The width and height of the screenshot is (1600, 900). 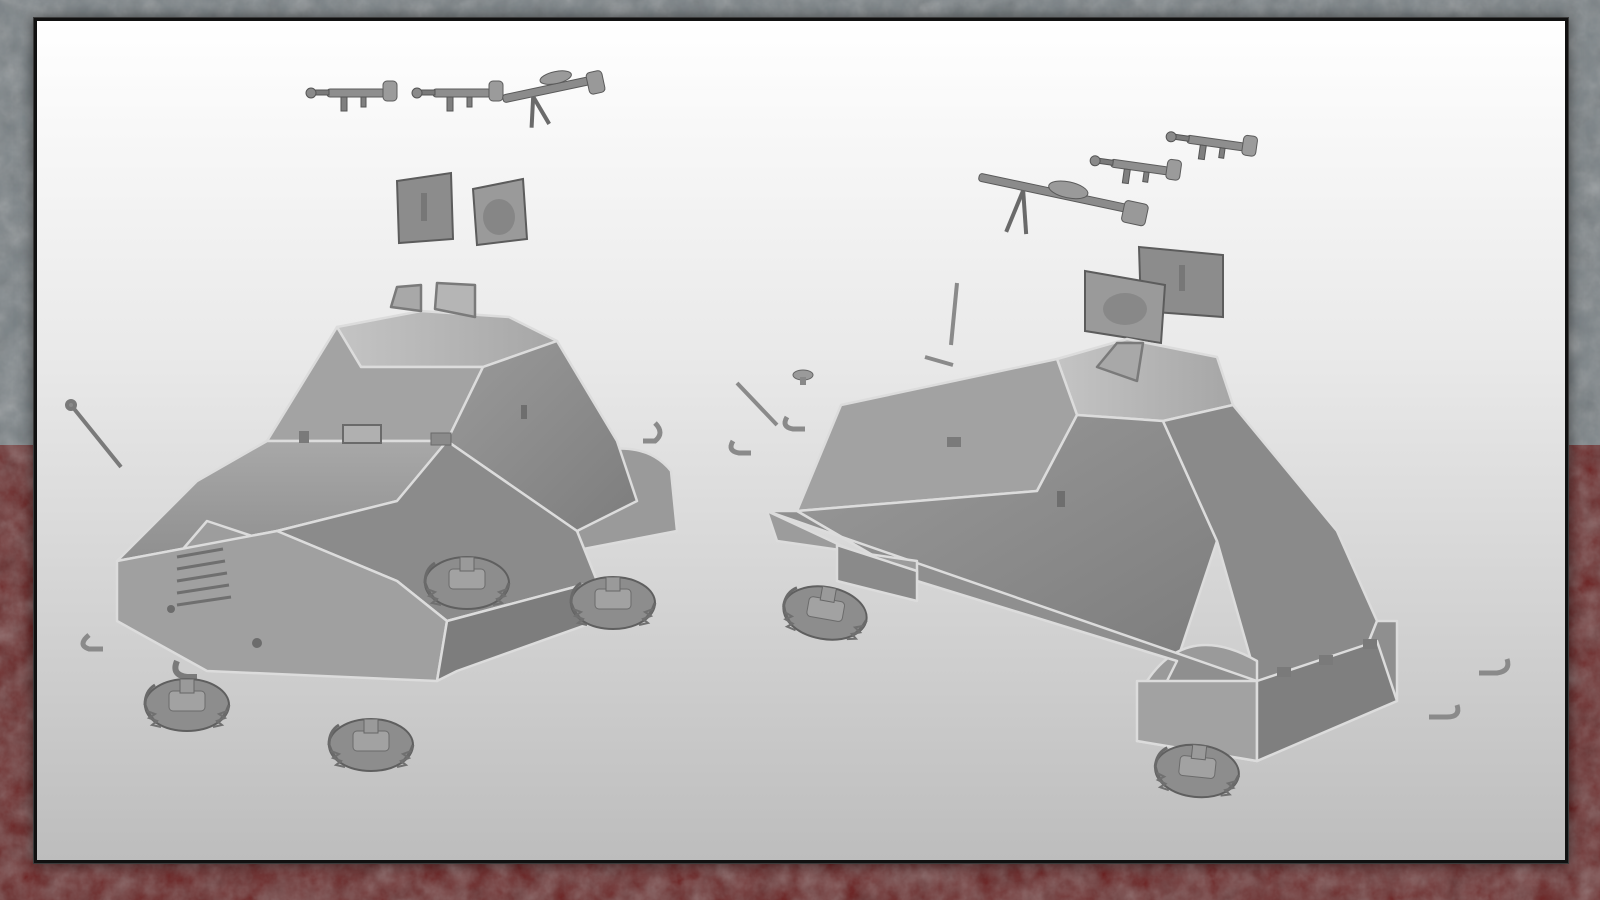 I want to click on headlight-rod, so click(x=94, y=434).